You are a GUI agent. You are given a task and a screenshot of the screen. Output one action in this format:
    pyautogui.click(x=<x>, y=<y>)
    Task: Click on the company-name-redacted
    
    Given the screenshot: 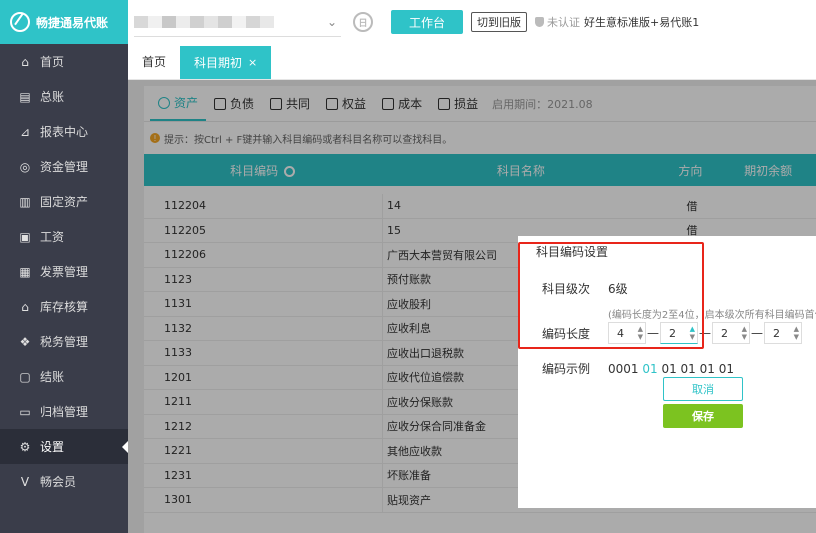 What is the action you would take?
    pyautogui.click(x=204, y=21)
    